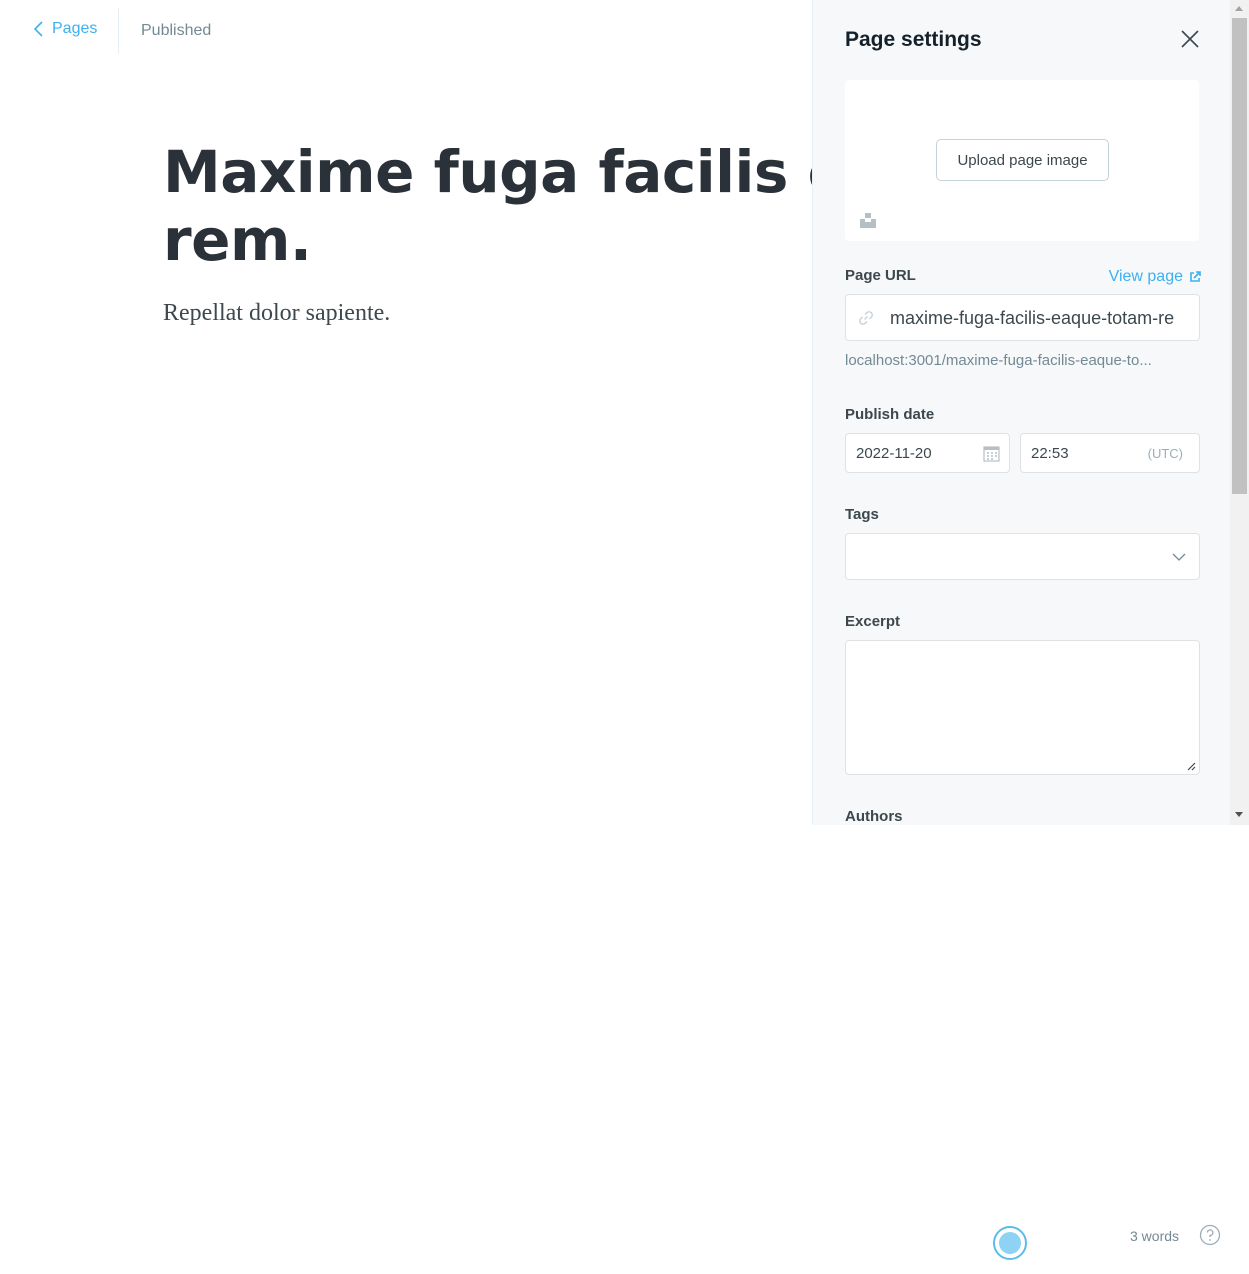 This screenshot has height=1274, width=1249. I want to click on scroll-up-arrow-icon, so click(1239, 8).